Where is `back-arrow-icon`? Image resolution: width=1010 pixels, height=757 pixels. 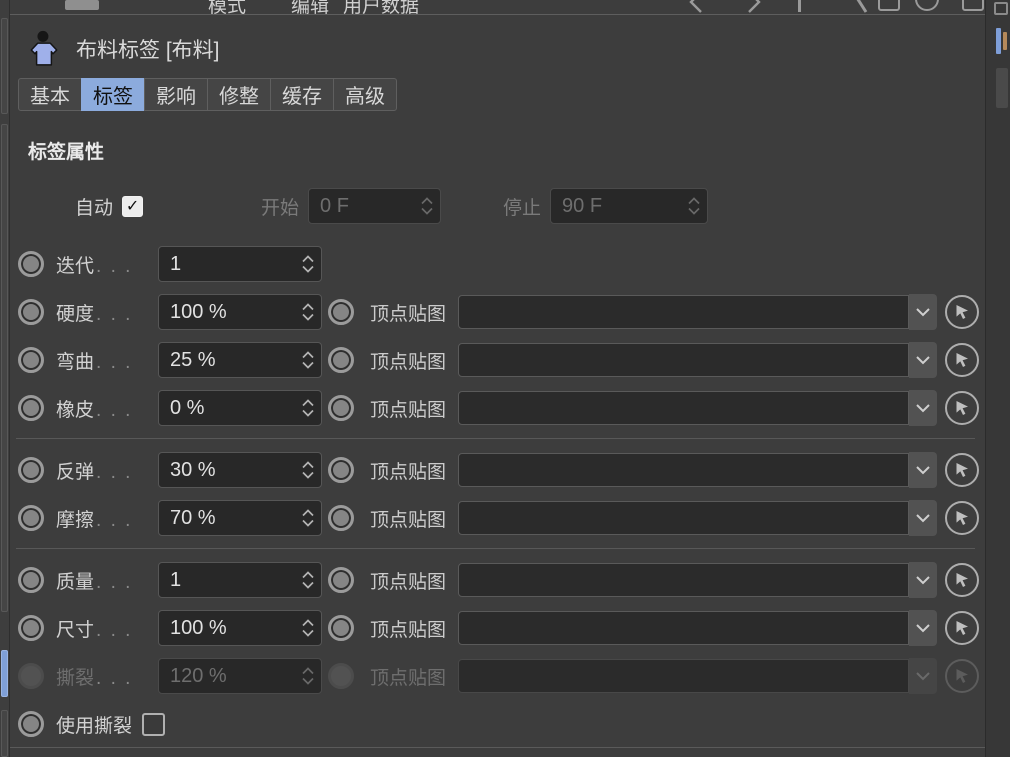 back-arrow-icon is located at coordinates (696, 7).